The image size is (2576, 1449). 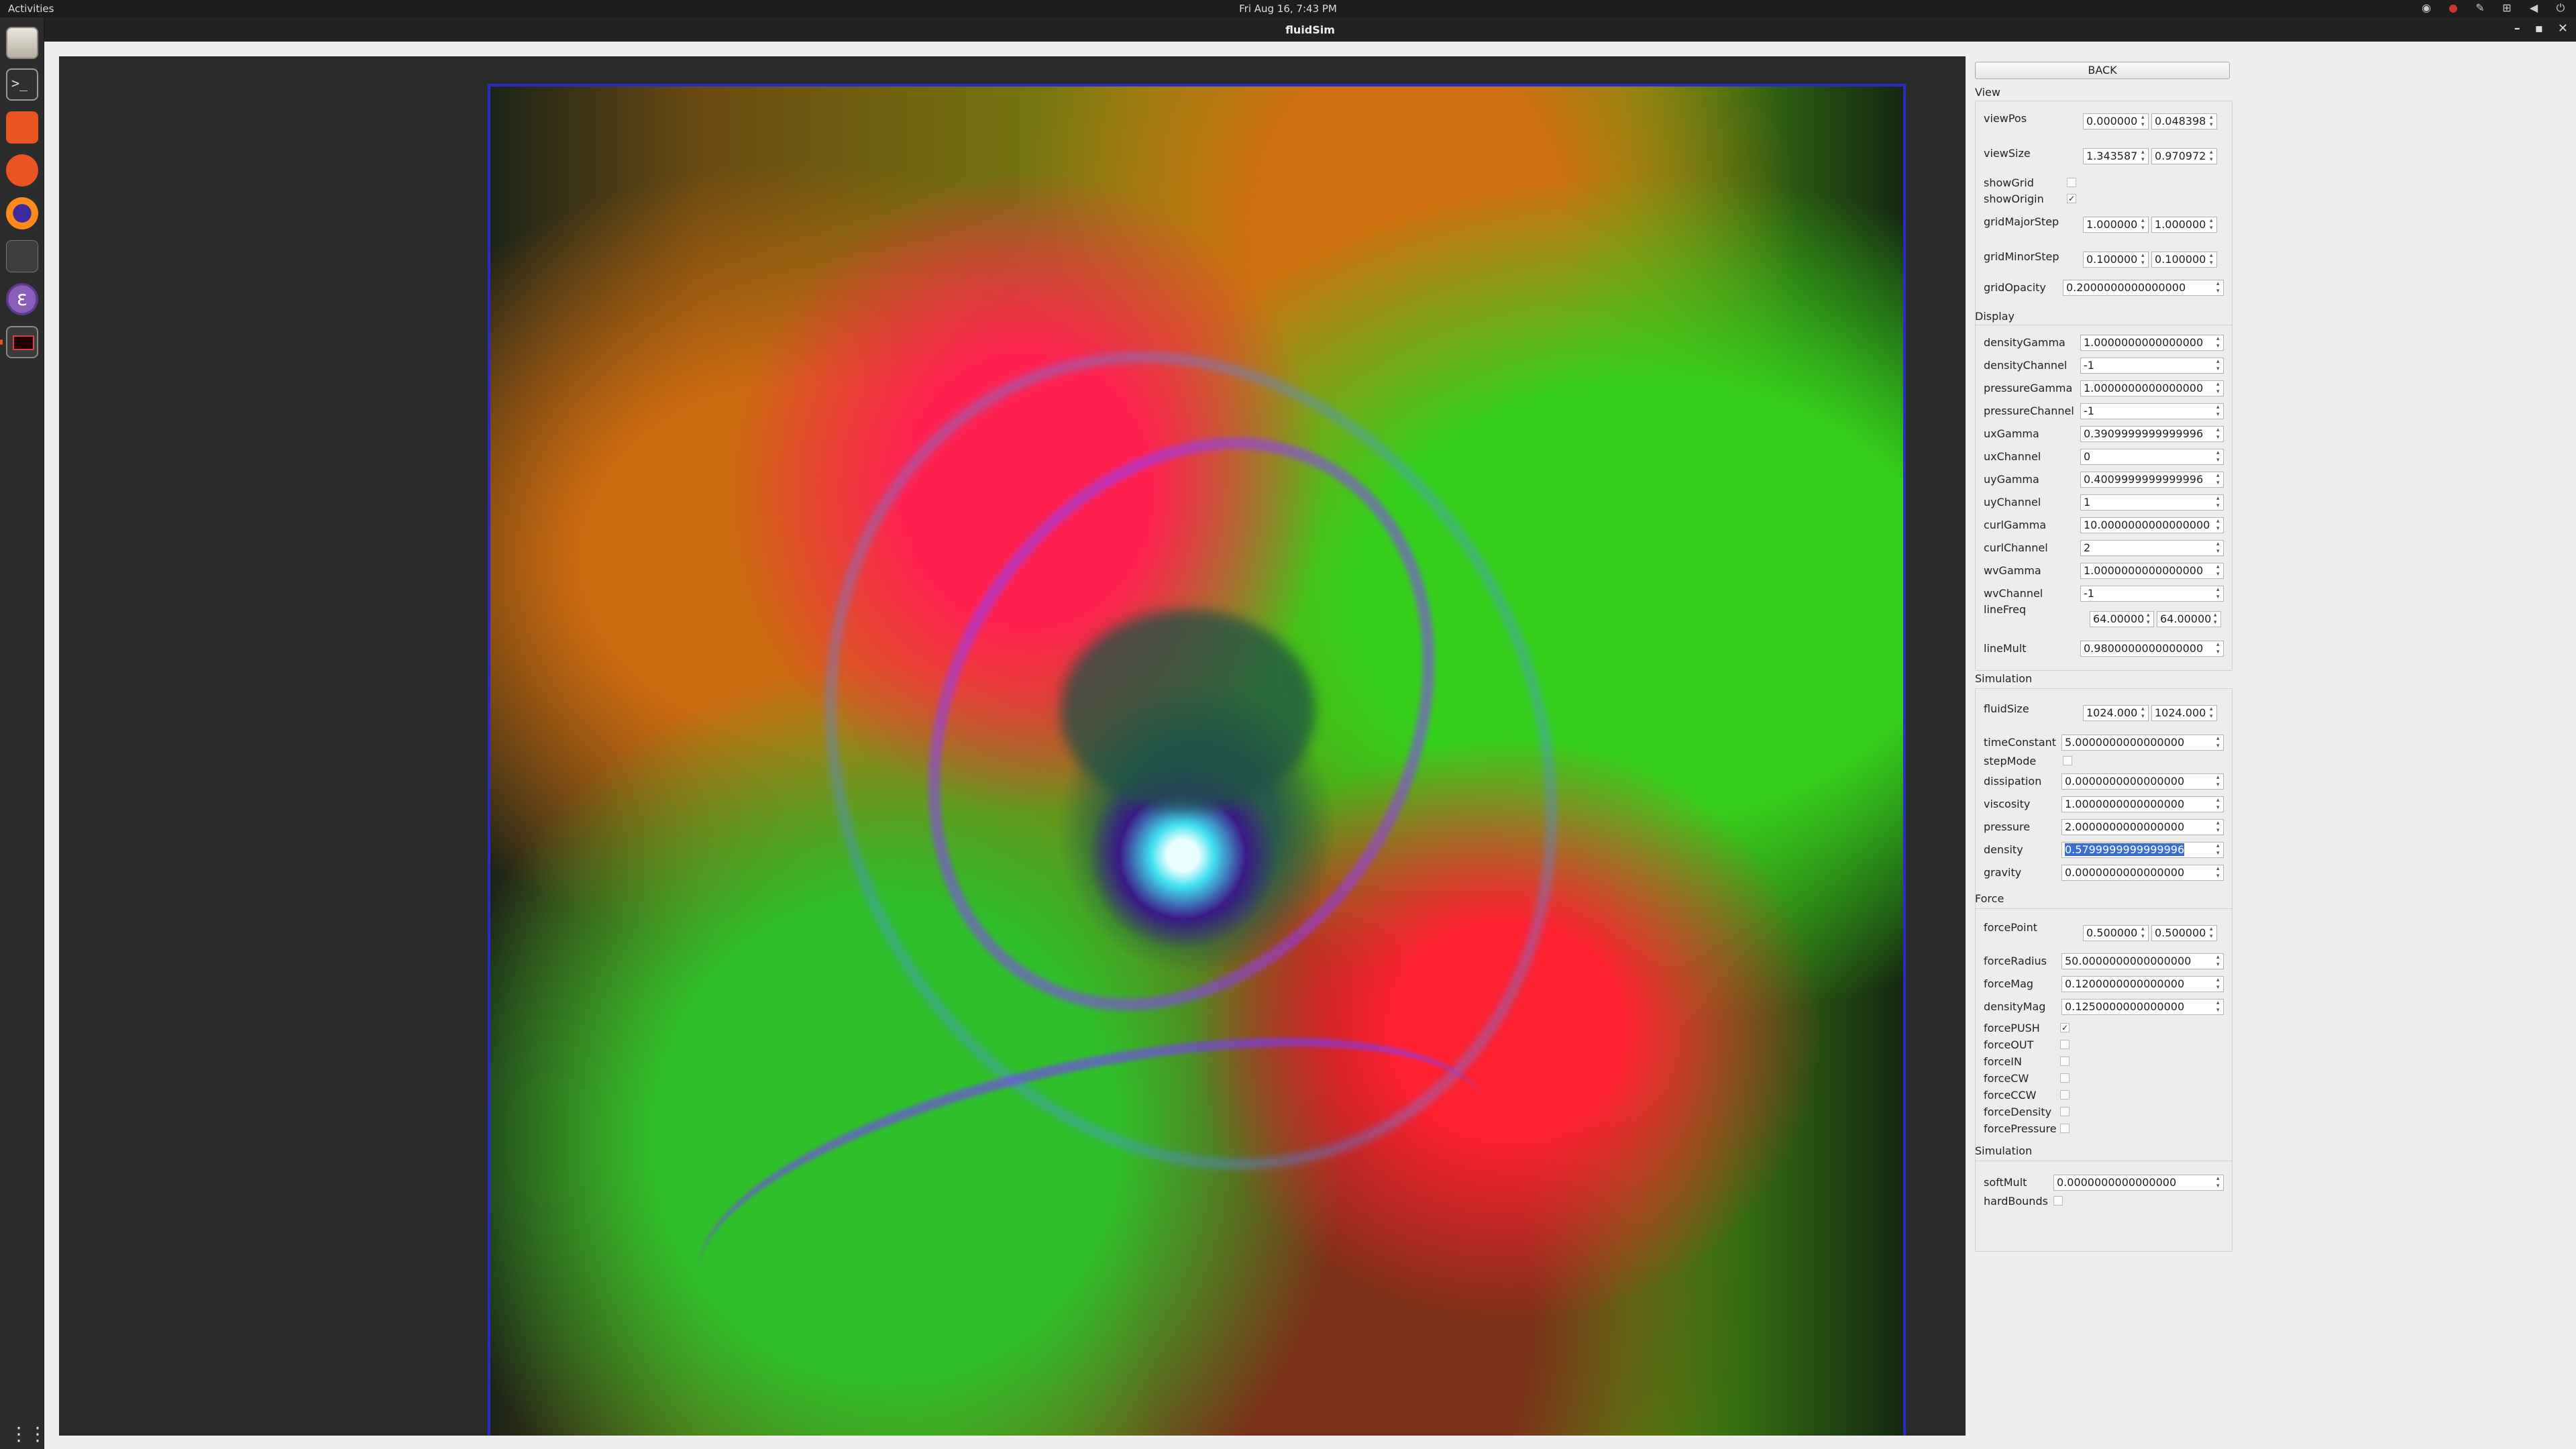 What do you see at coordinates (2016, 547) in the screenshot?
I see `display-row-label: curlChannel` at bounding box center [2016, 547].